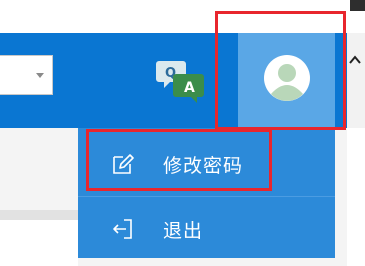 The width and height of the screenshot is (365, 266). I want to click on translate-qa-icon: Q A, so click(181, 80).